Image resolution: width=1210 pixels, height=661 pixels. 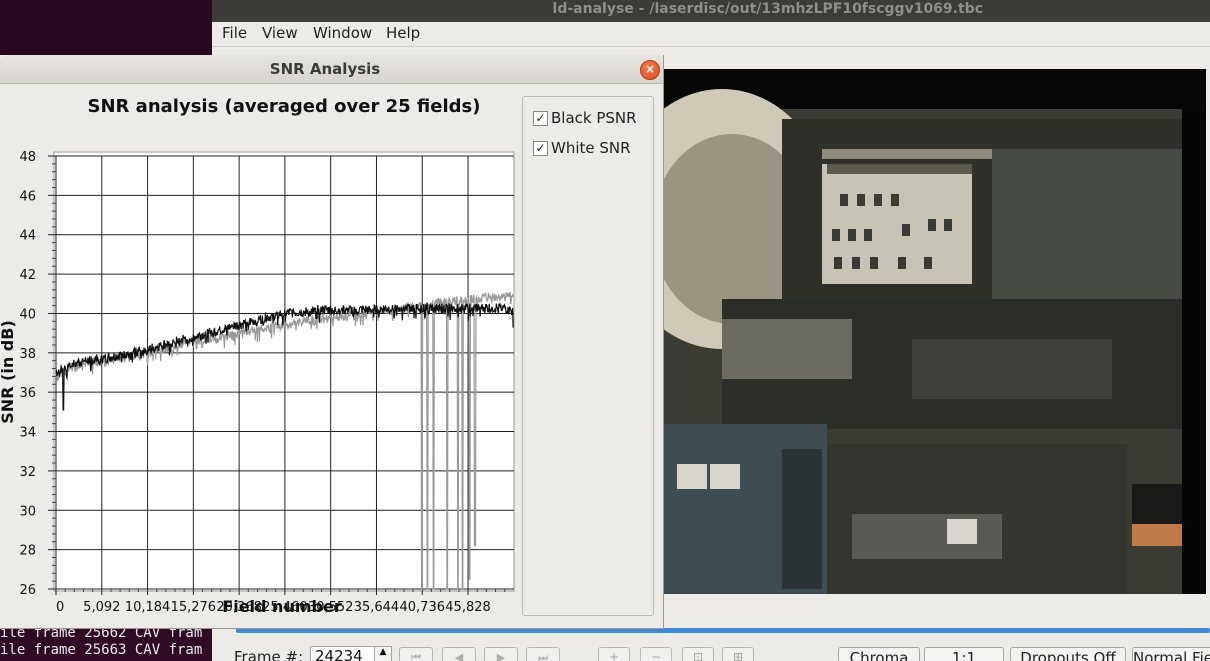 What do you see at coordinates (27, 275) in the screenshot?
I see `y-tick-label: 42` at bounding box center [27, 275].